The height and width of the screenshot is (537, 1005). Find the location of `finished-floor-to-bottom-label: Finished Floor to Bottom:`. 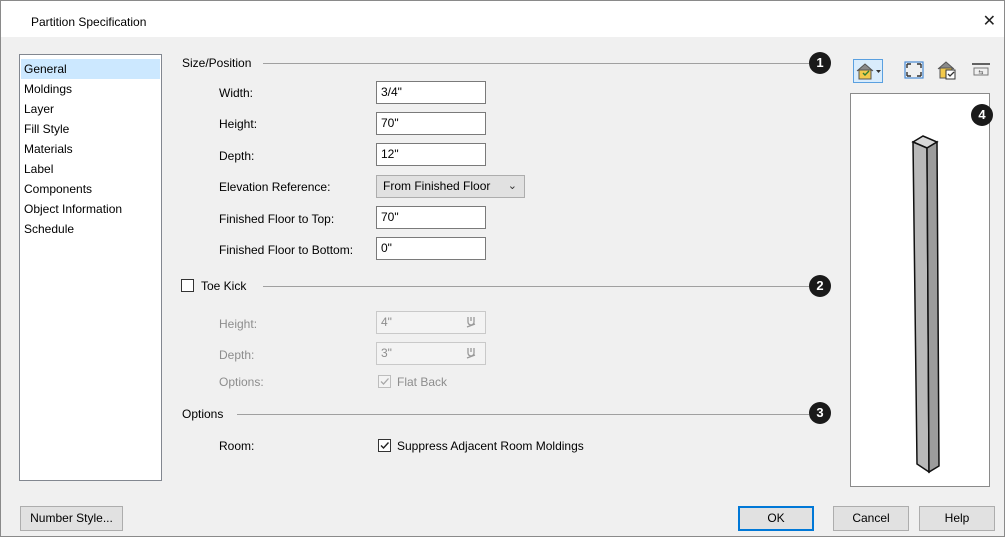

finished-floor-to-bottom-label: Finished Floor to Bottom: is located at coordinates (286, 250).